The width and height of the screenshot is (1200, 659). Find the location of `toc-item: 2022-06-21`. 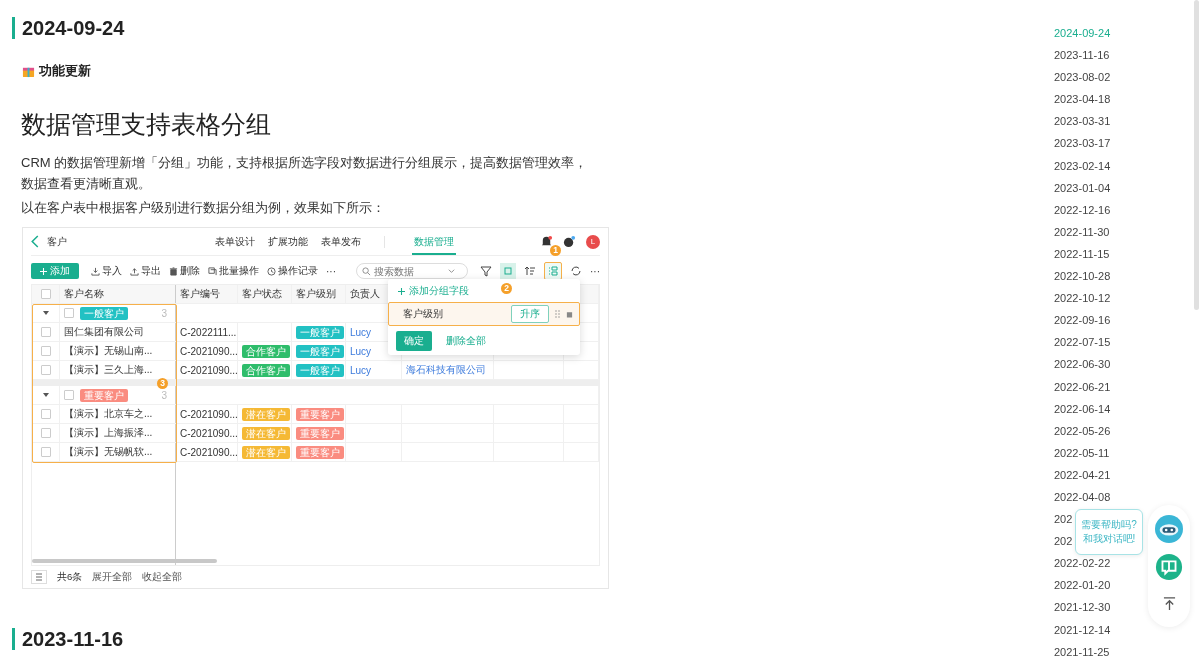

toc-item: 2022-06-21 is located at coordinates (1082, 386).